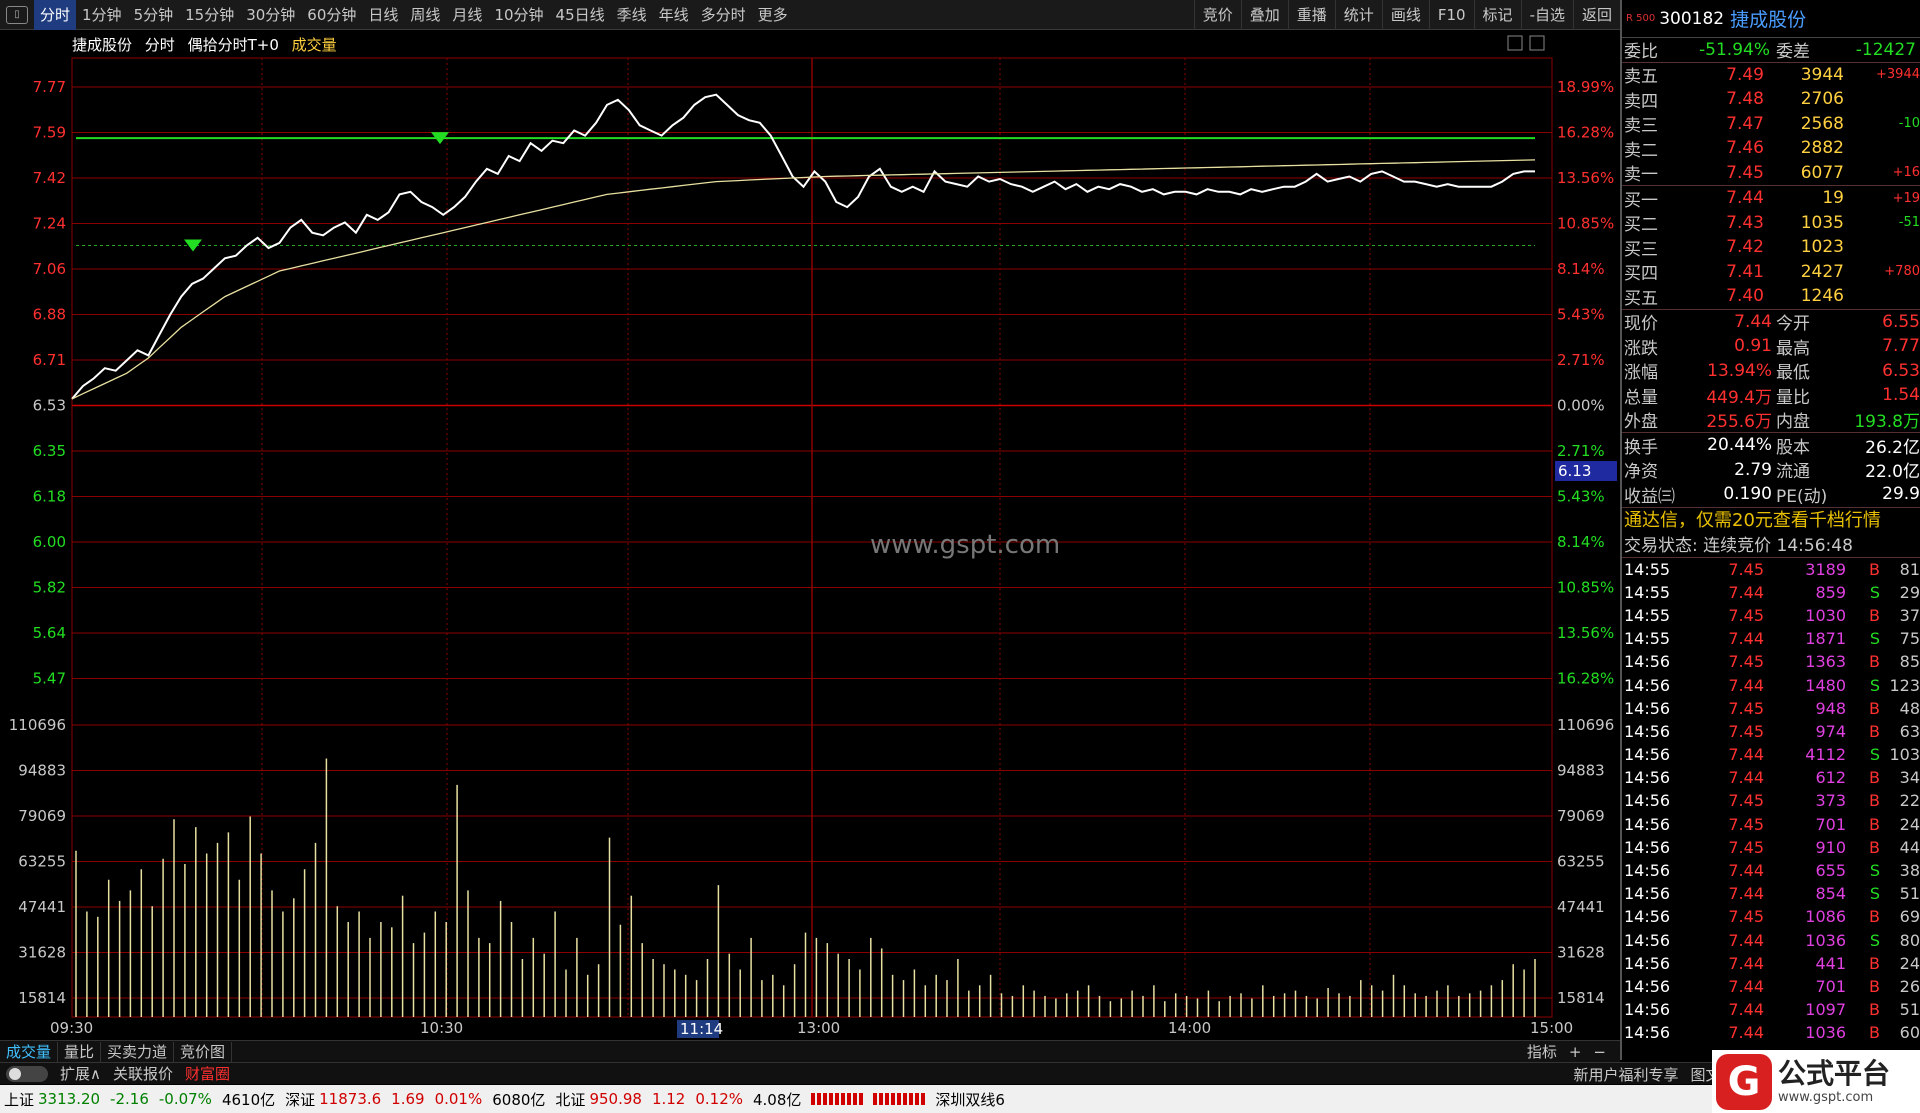 The height and width of the screenshot is (1113, 1920). I want to click on bids-volume: 1246, so click(1822, 296).